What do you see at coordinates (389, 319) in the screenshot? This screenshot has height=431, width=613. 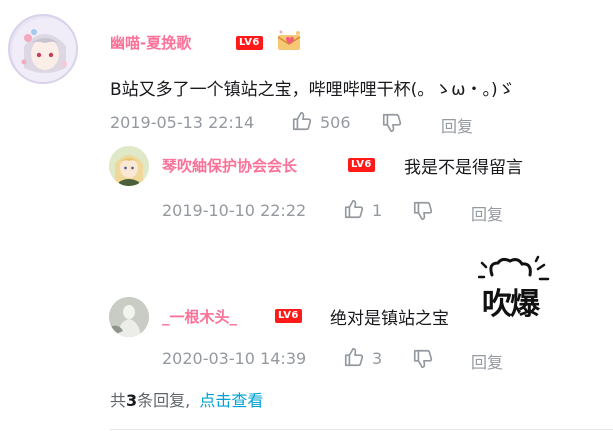 I see `reply-text: 绝对是镇站之宝` at bounding box center [389, 319].